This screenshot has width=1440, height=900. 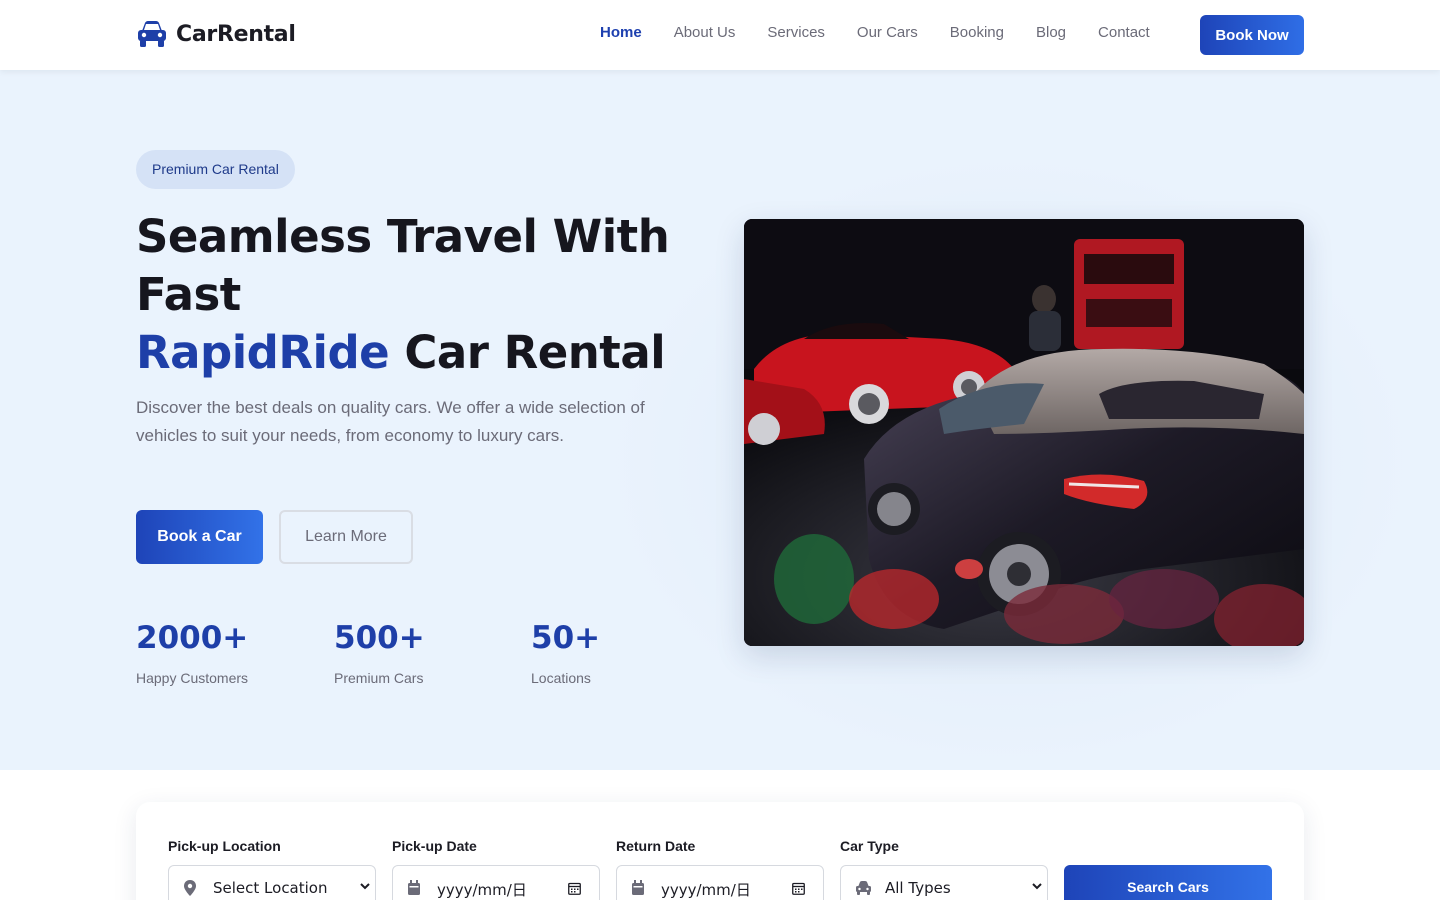 I want to click on pickup-date-input: yyyy/mm/日, so click(x=496, y=882).